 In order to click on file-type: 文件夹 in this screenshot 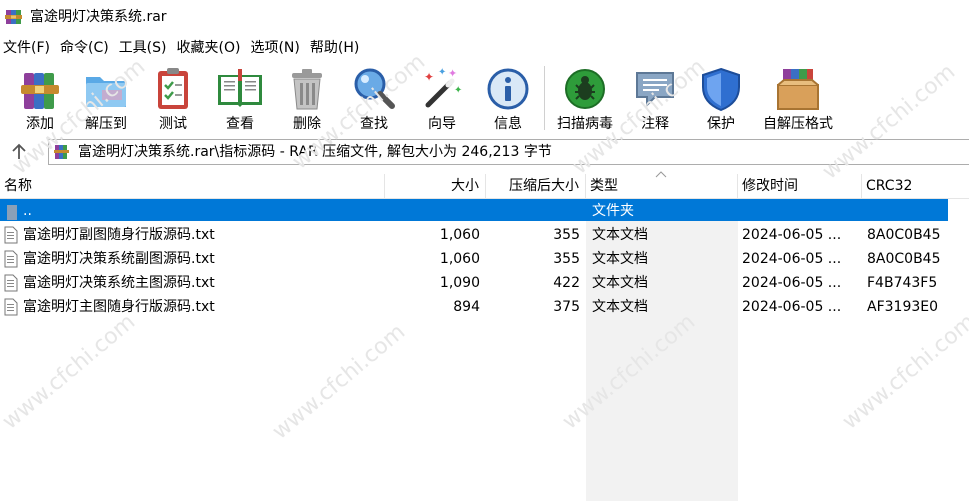, I will do `click(613, 211)`.